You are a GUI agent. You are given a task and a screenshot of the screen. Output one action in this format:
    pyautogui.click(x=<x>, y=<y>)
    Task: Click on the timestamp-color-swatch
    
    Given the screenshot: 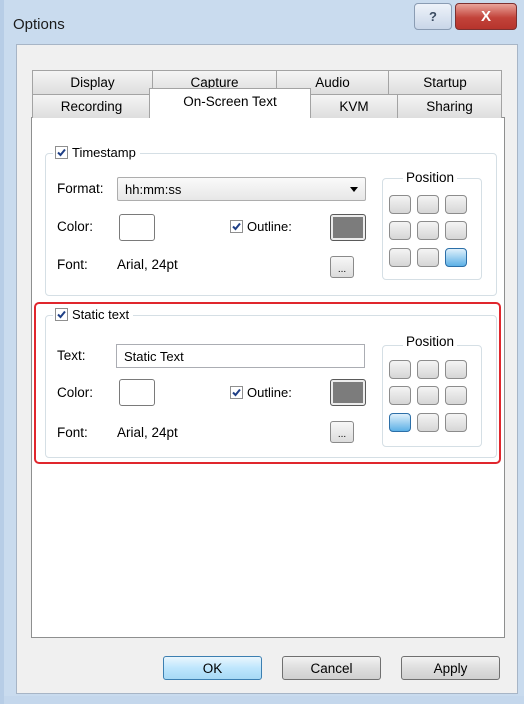 What is the action you would take?
    pyautogui.click(x=137, y=227)
    